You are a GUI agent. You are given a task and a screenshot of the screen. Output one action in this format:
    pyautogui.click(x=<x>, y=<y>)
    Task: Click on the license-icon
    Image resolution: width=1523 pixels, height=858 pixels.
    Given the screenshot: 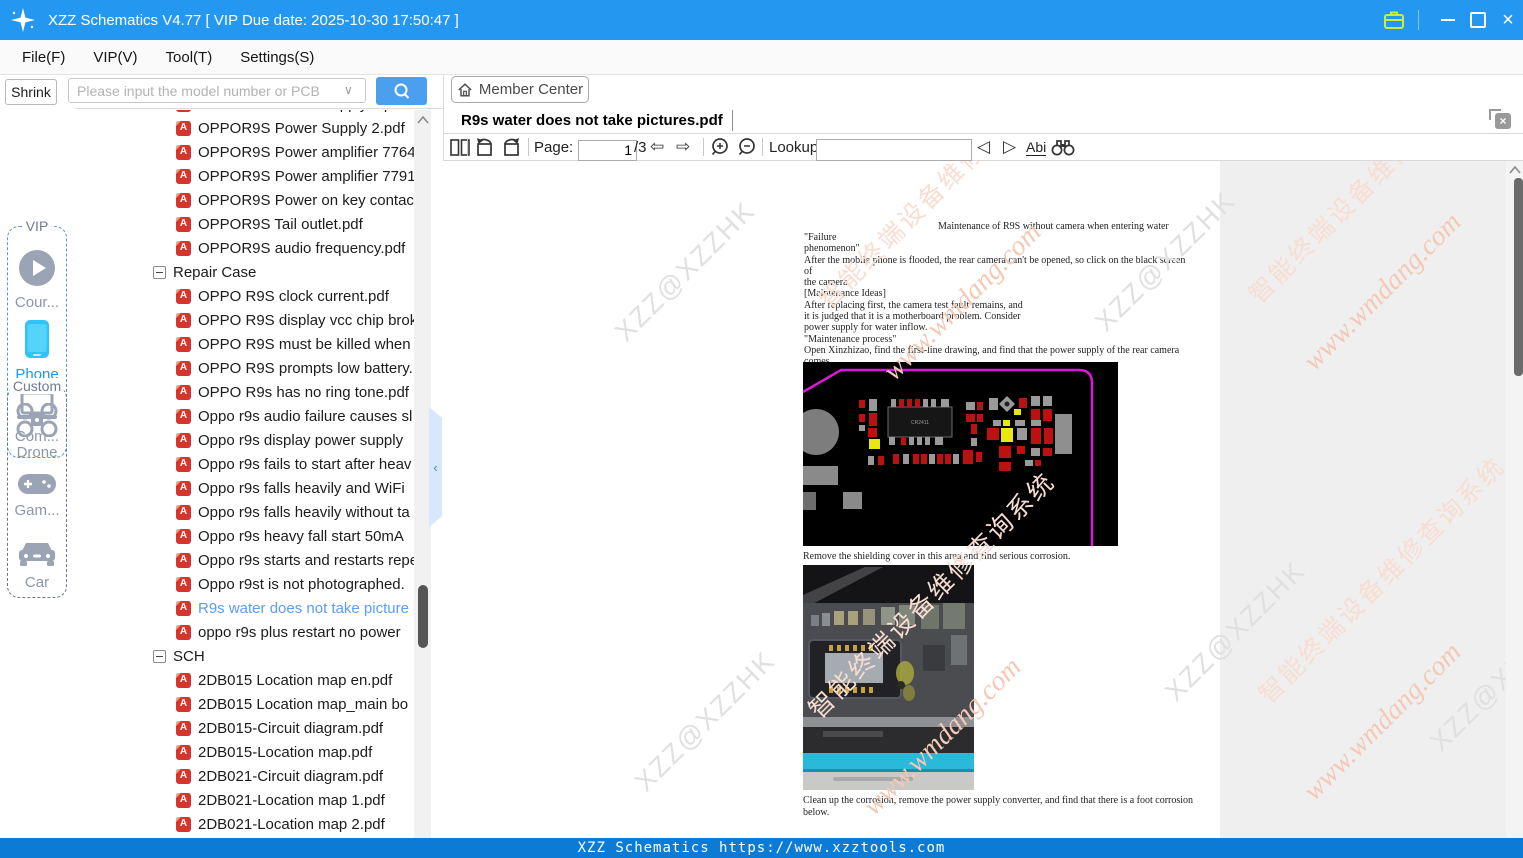 What is the action you would take?
    pyautogui.click(x=1394, y=20)
    